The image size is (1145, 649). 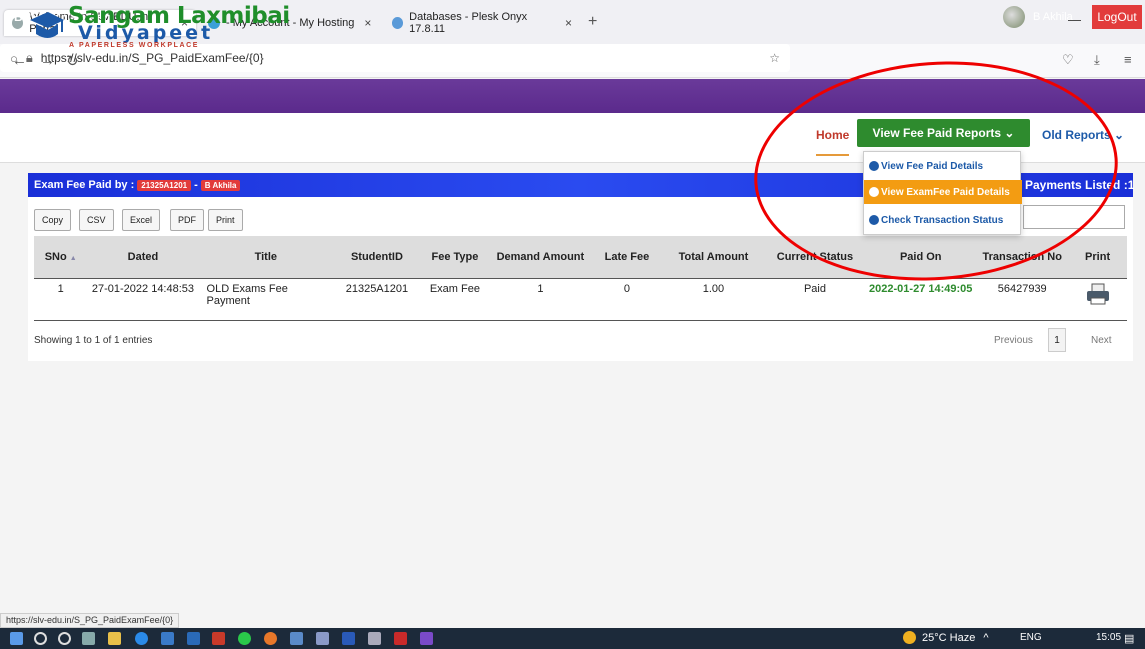 I want to click on cell-studentid: 21325A1201, so click(x=377, y=299).